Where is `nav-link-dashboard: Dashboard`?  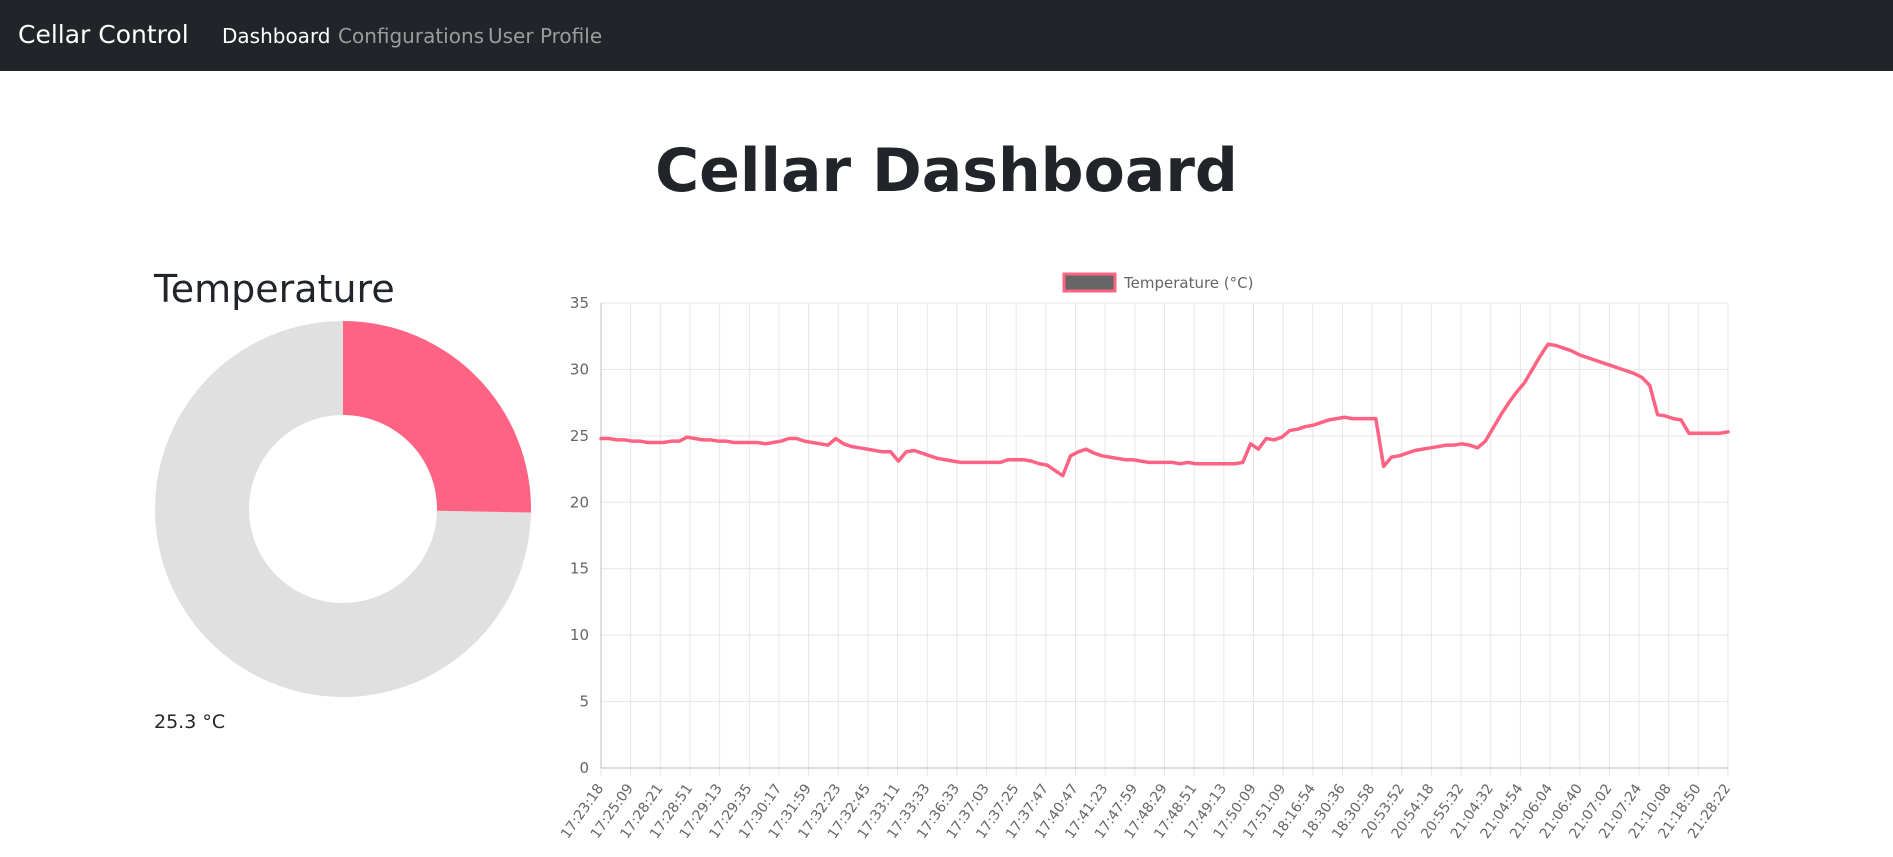
nav-link-dashboard: Dashboard is located at coordinates (276, 36).